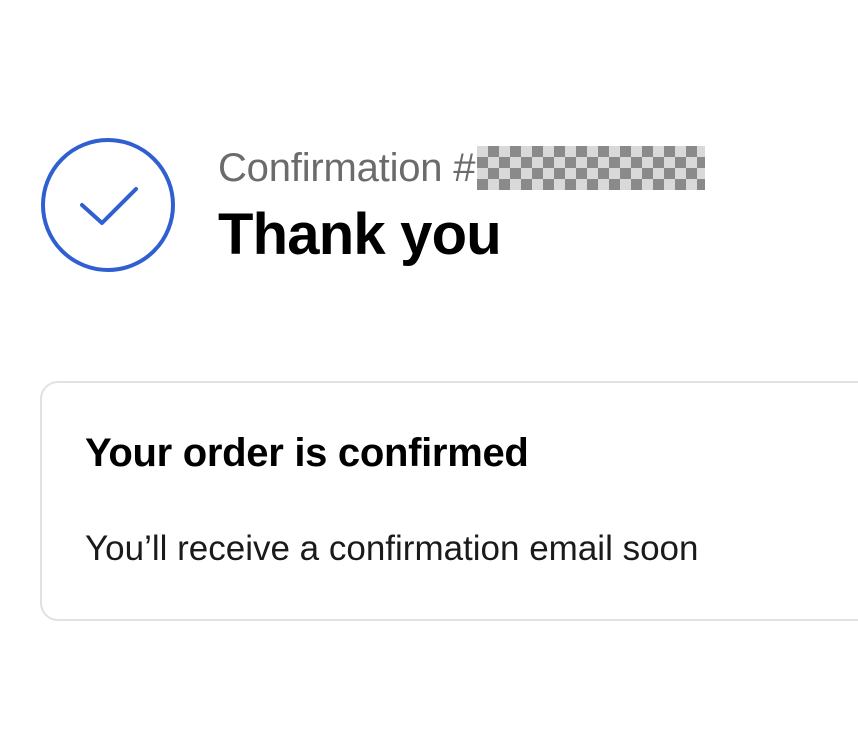 The image size is (858, 732). Describe the element at coordinates (307, 453) in the screenshot. I see `card-title: Your order is confirmed` at that location.